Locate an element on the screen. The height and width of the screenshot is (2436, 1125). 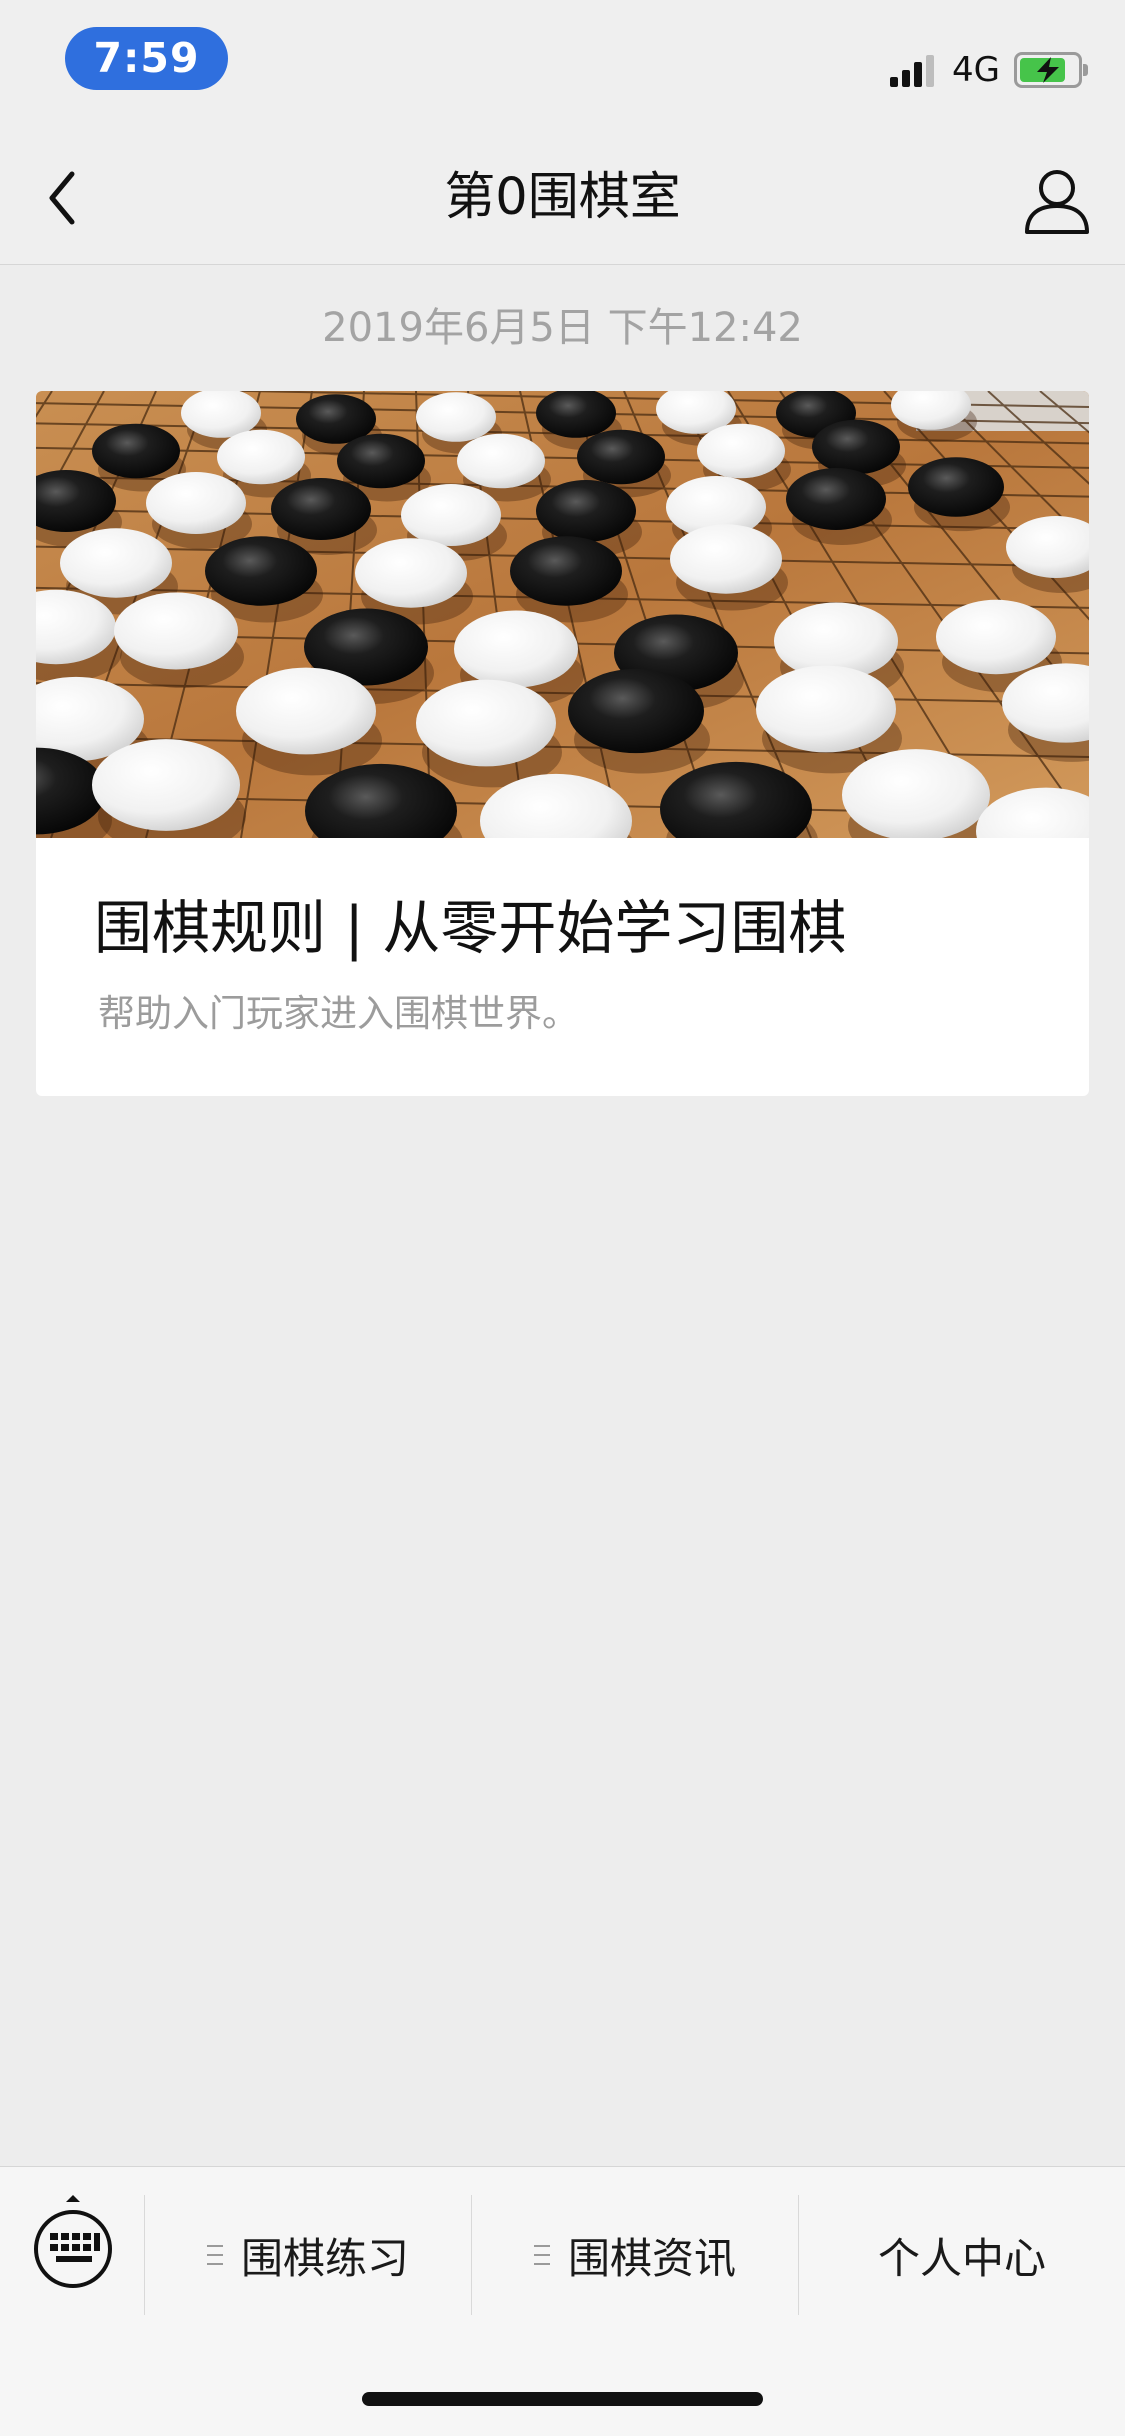
signal-icon is located at coordinates (914, 70).